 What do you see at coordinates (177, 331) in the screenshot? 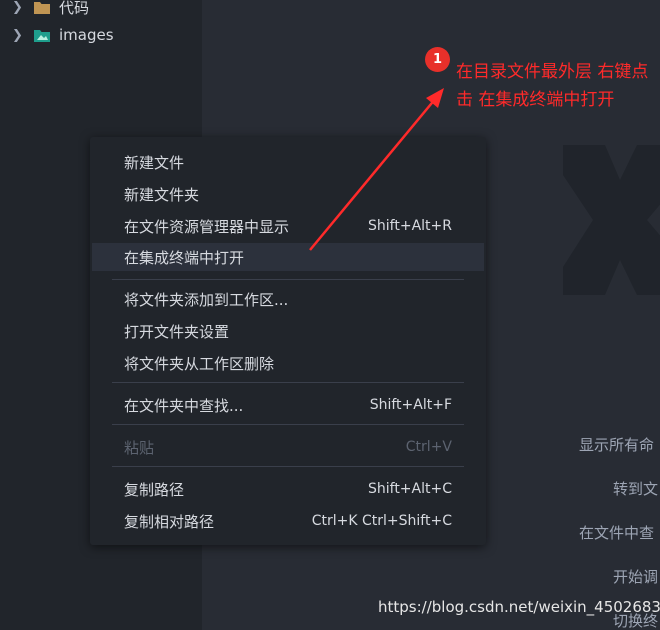
I see `menu-item-label: 打开文件夹设置` at bounding box center [177, 331].